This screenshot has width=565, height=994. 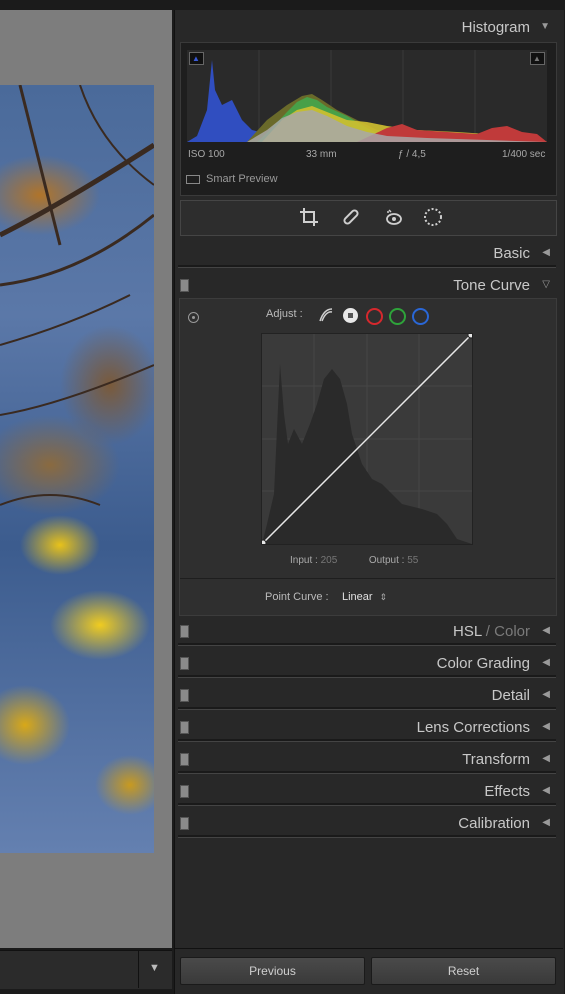 What do you see at coordinates (329, 560) in the screenshot?
I see `input-value: 205` at bounding box center [329, 560].